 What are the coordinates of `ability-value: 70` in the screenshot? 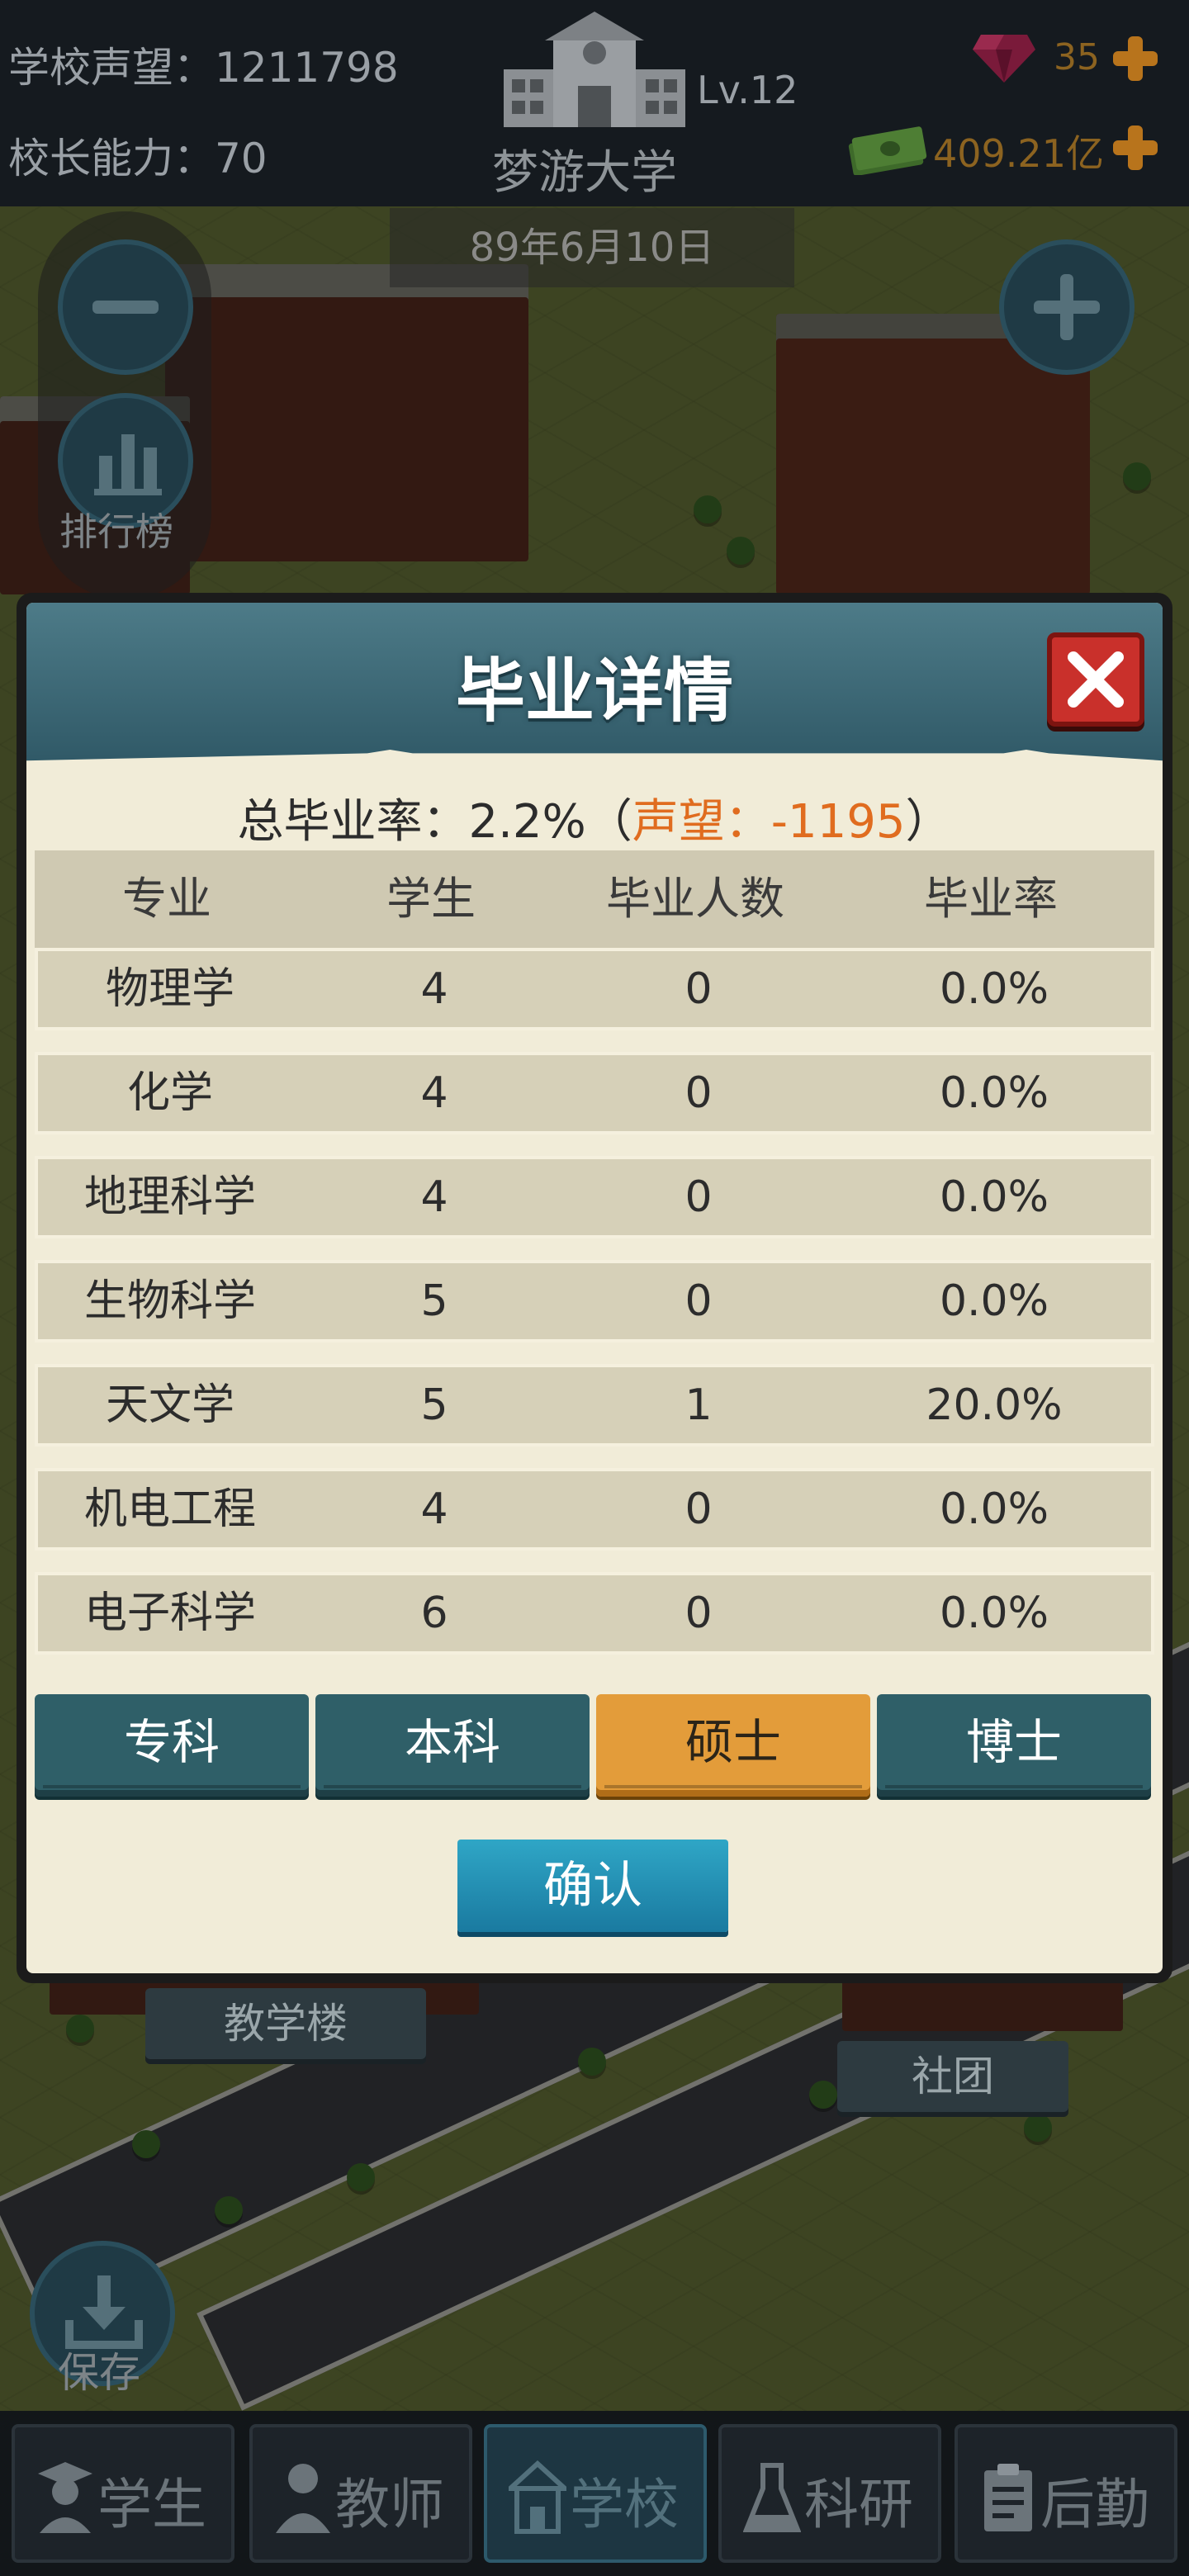 It's located at (241, 158).